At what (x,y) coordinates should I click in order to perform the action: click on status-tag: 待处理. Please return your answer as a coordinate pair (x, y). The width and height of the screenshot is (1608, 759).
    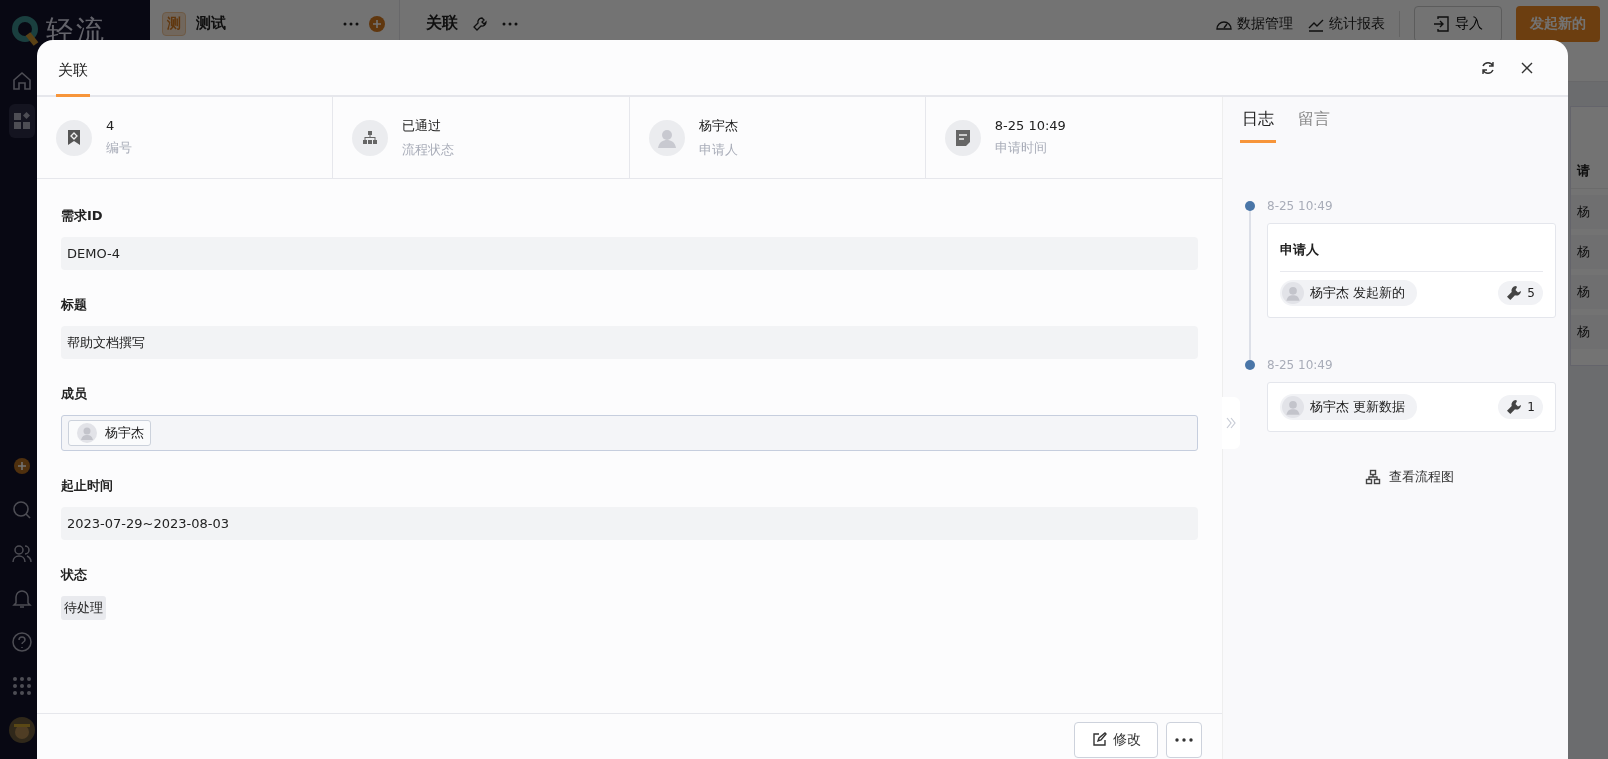
    Looking at the image, I should click on (83, 608).